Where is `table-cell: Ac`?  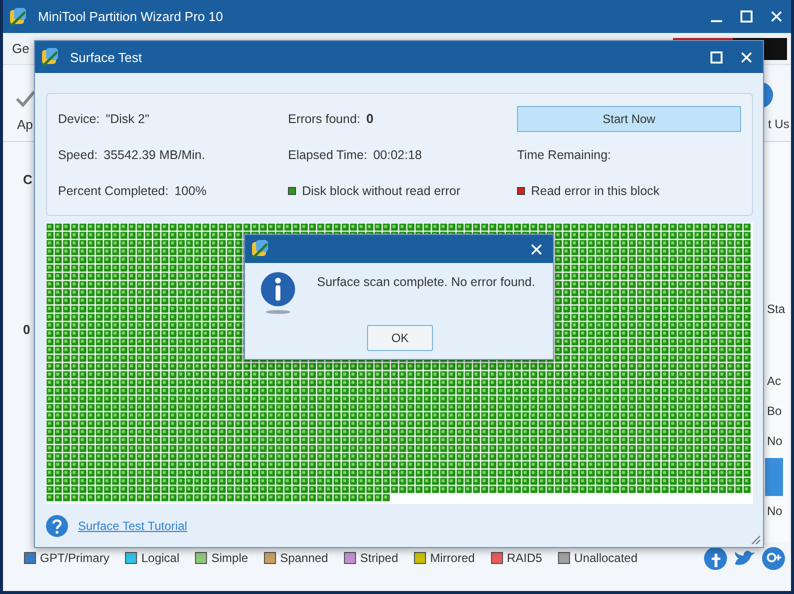 table-cell: Ac is located at coordinates (774, 381).